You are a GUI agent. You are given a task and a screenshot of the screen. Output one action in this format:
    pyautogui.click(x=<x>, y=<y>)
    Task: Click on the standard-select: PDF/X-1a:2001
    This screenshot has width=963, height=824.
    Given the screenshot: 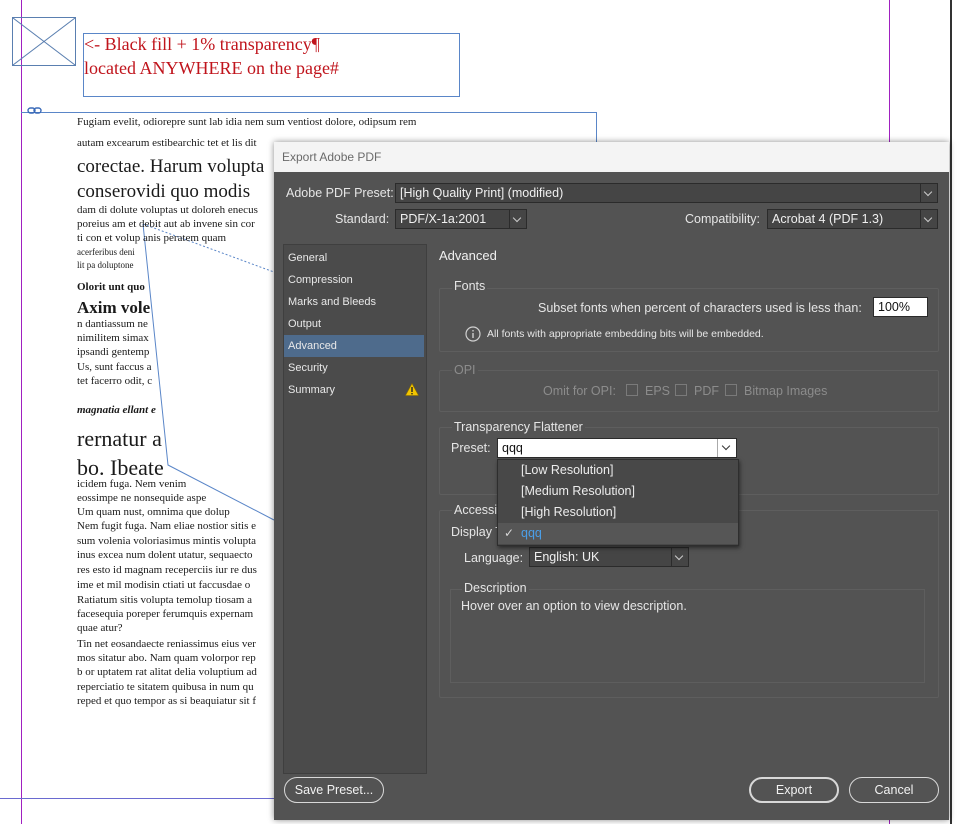 What is the action you would take?
    pyautogui.click(x=461, y=219)
    